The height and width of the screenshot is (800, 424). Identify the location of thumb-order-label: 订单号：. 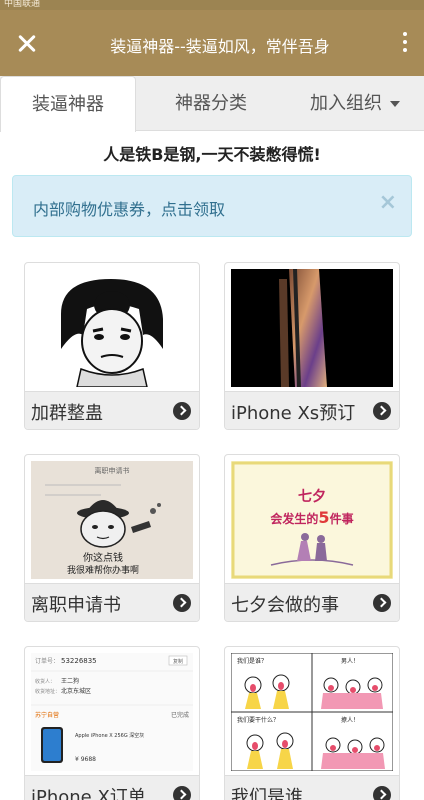
(47, 661).